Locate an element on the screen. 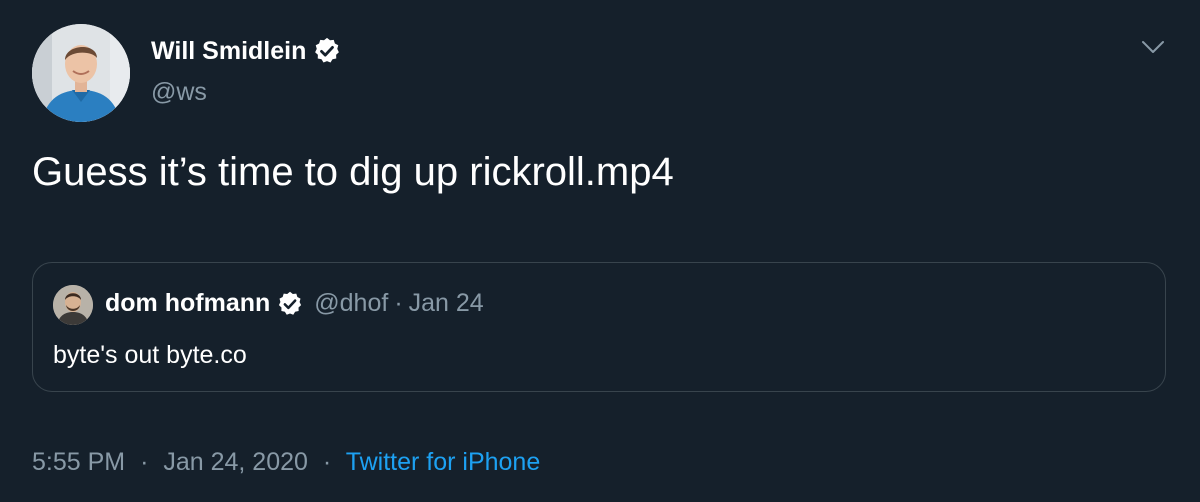 The height and width of the screenshot is (502, 1200). quoted-author-name: dom hofmann is located at coordinates (188, 303).